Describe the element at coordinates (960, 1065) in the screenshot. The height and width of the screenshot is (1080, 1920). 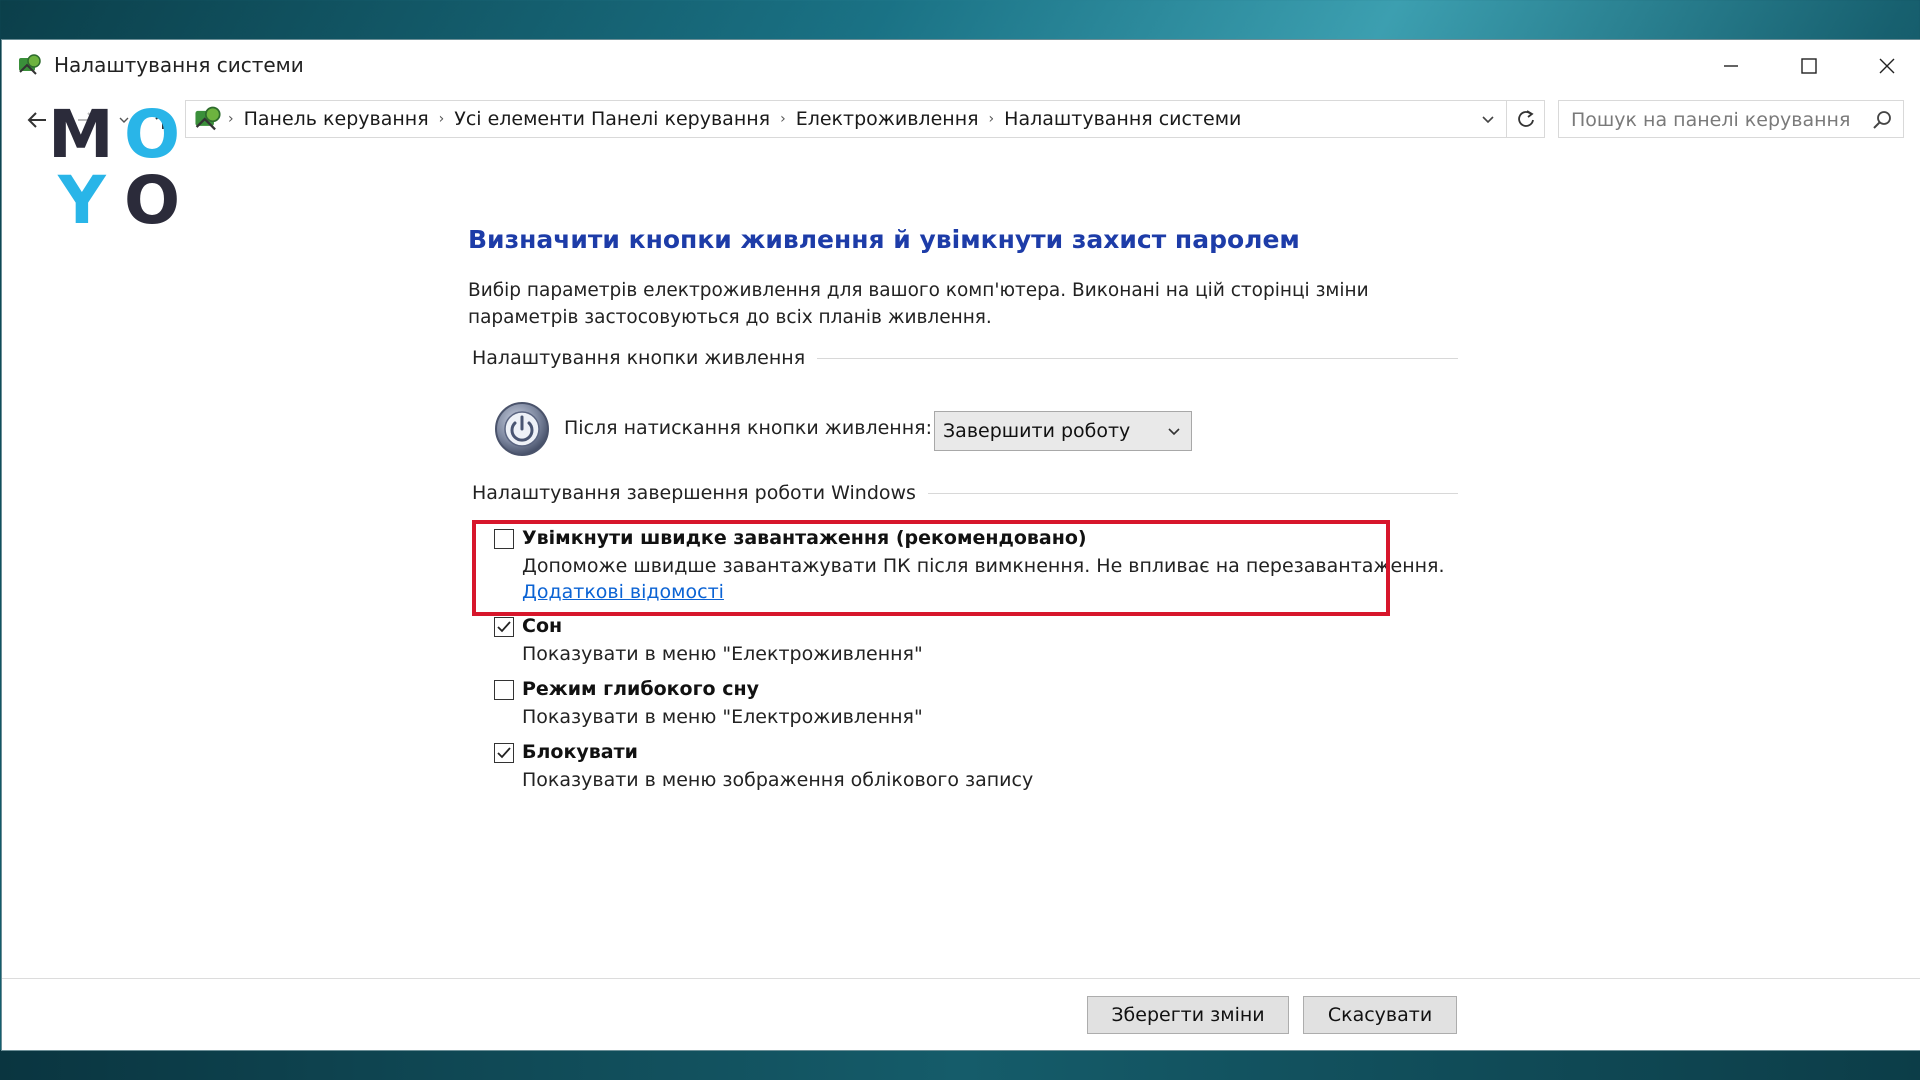
I see `desktop-background` at that location.